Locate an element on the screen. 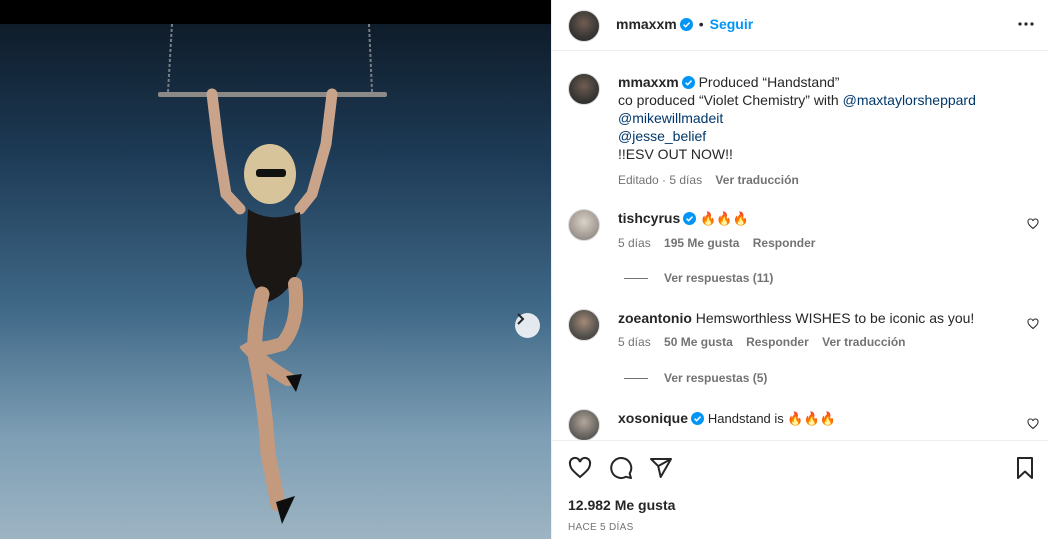 This screenshot has width=1048, height=539. caption-translate-button: Ver traducción is located at coordinates (756, 180).